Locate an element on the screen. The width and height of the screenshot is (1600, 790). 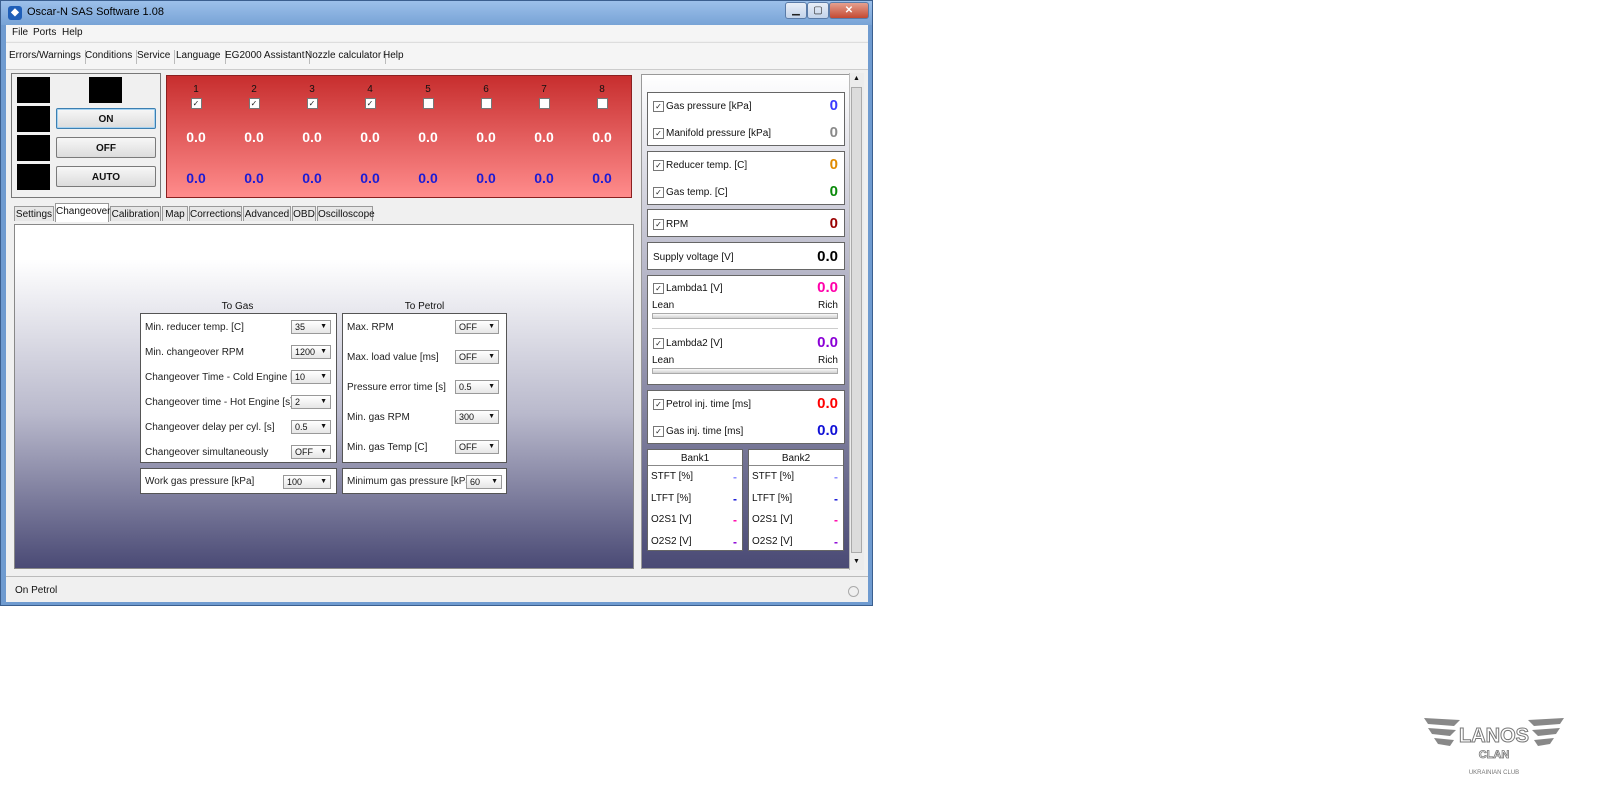
bank-row-value: - is located at coordinates (836, 541).